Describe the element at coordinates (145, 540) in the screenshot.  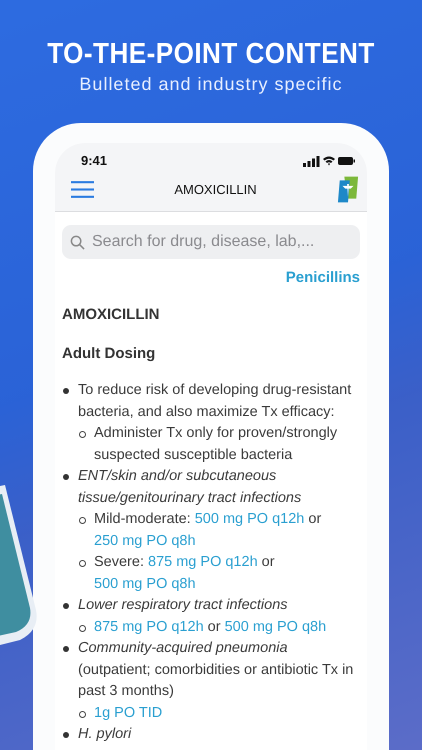
I see `dosage-link: 250 mg PO q8h` at that location.